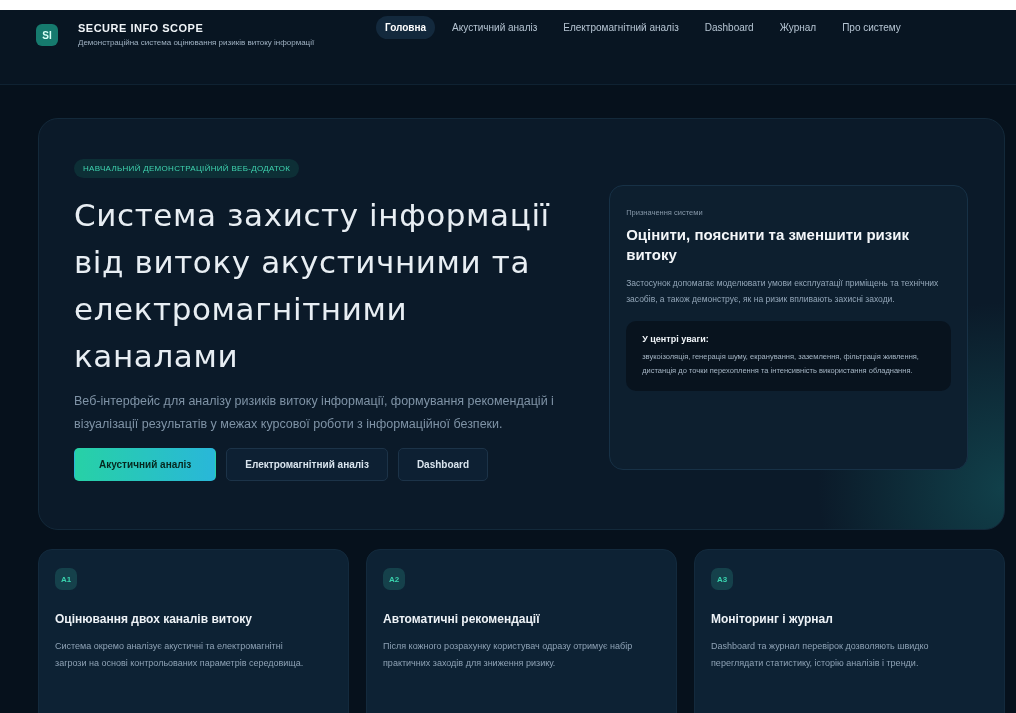  What do you see at coordinates (187, 168) in the screenshot?
I see `tag-badge: НАВЧАЛЬНИЙ ДЕМОНСТРАЦІЙНИЙ ВЕБ-ДОДАТОК` at bounding box center [187, 168].